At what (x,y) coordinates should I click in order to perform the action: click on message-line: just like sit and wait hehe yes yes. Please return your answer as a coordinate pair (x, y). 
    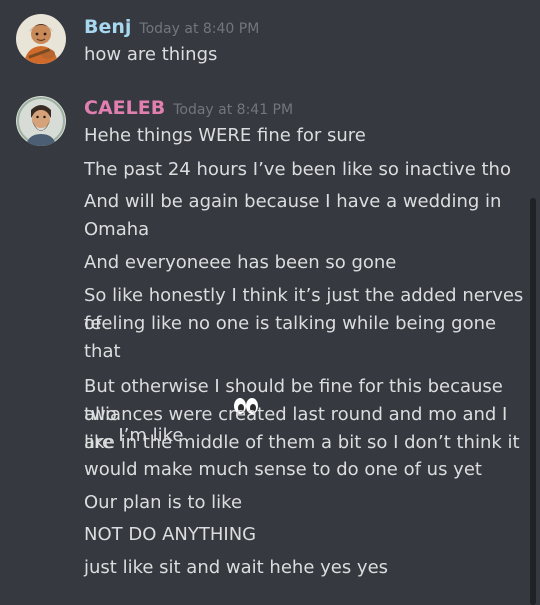
    Looking at the image, I should click on (236, 567).